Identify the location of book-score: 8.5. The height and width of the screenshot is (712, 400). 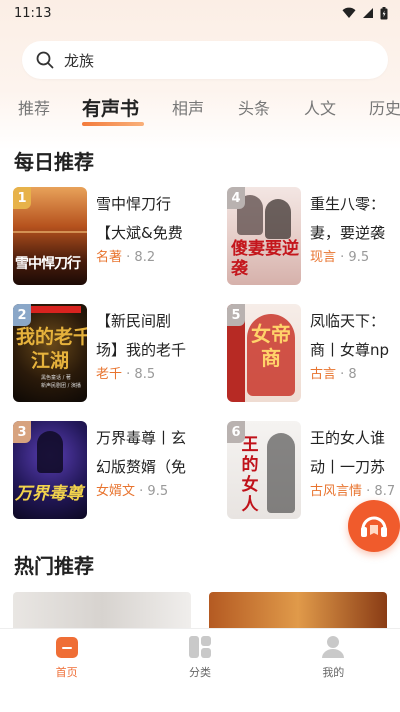
(145, 374).